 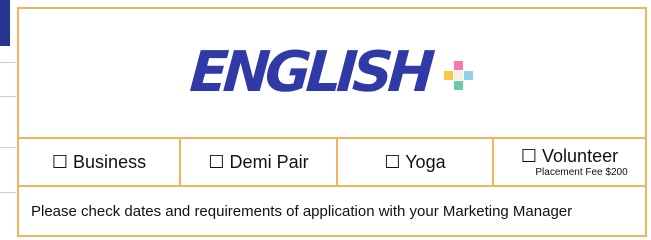 What do you see at coordinates (5, 23) in the screenshot?
I see `adjacent-blue-tab` at bounding box center [5, 23].